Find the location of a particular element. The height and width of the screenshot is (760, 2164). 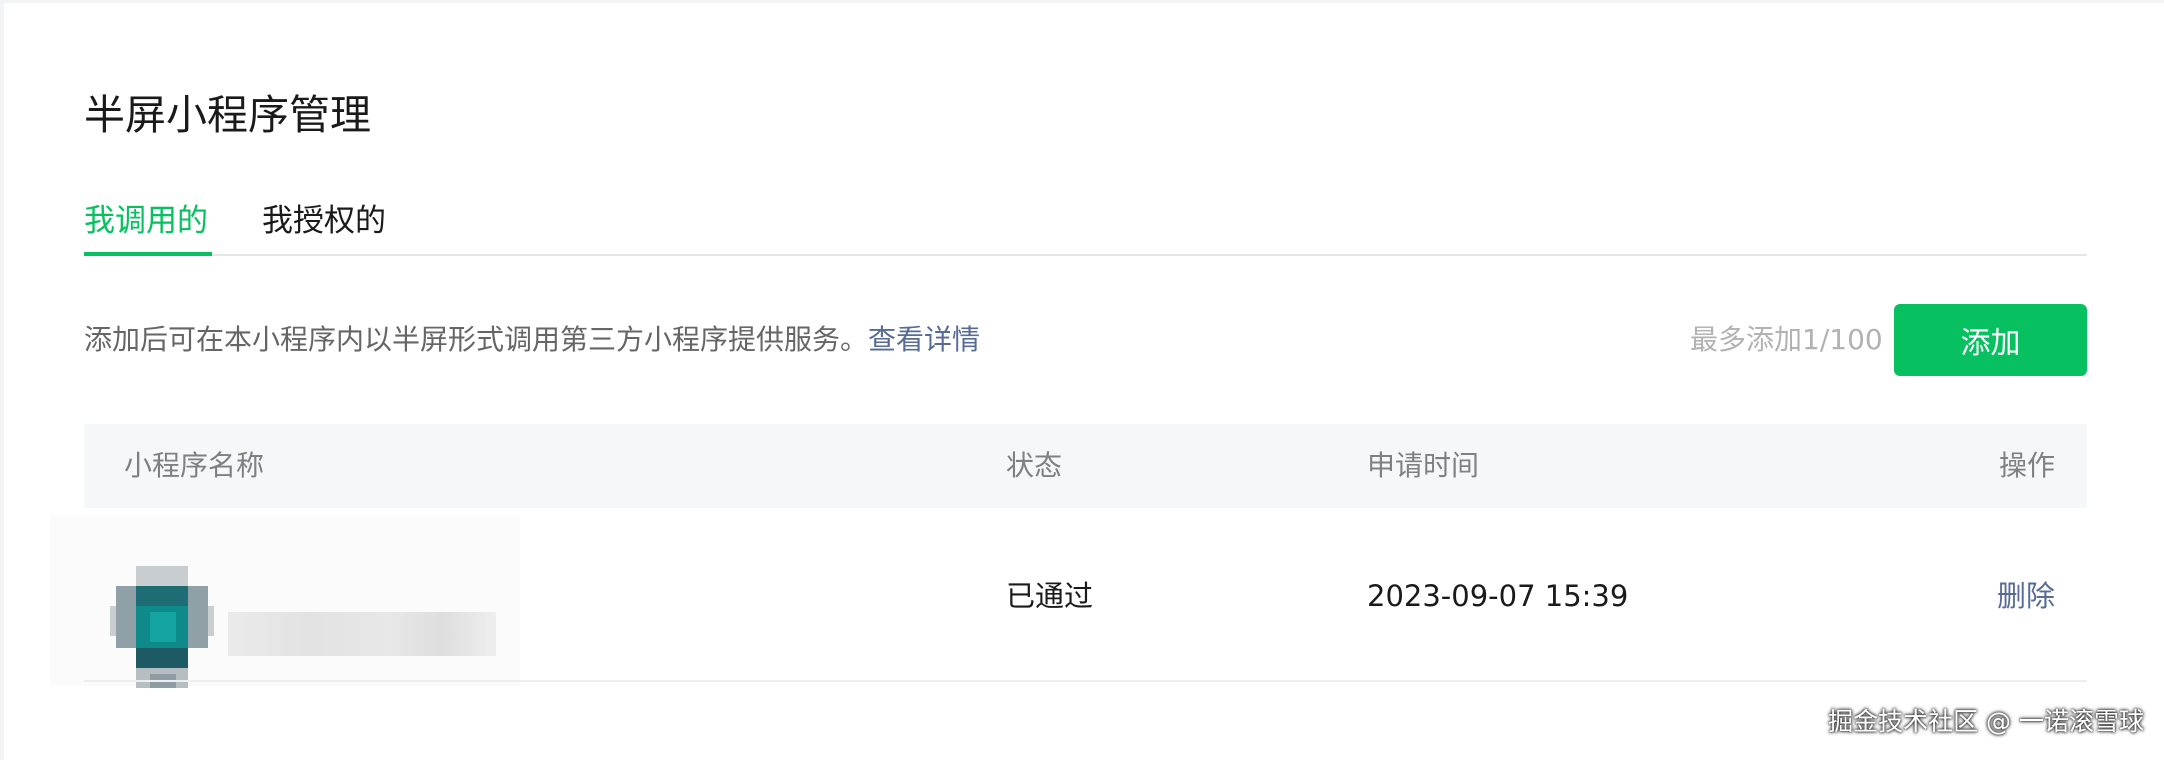

view-details-link: 查看详情 is located at coordinates (924, 339).